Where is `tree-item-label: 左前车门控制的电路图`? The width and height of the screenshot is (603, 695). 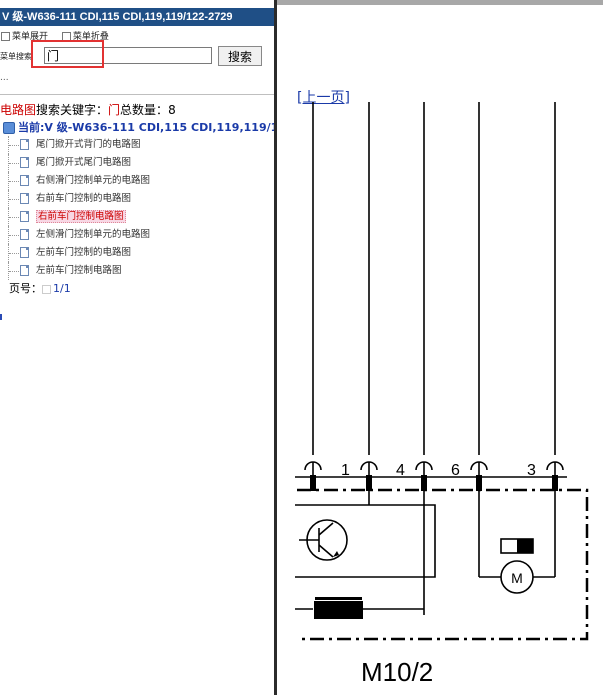 tree-item-label: 左前车门控制的电路图 is located at coordinates (83, 252).